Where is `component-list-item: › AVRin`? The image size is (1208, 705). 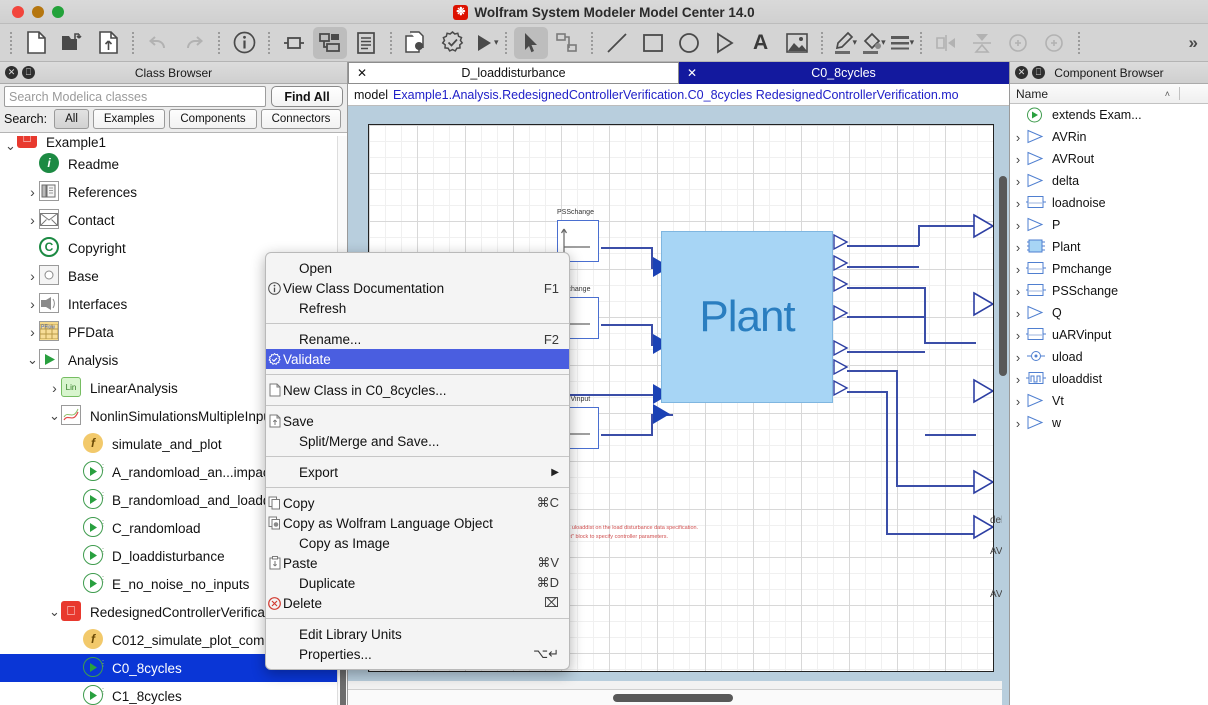 component-list-item: › AVRin is located at coordinates (1109, 137).